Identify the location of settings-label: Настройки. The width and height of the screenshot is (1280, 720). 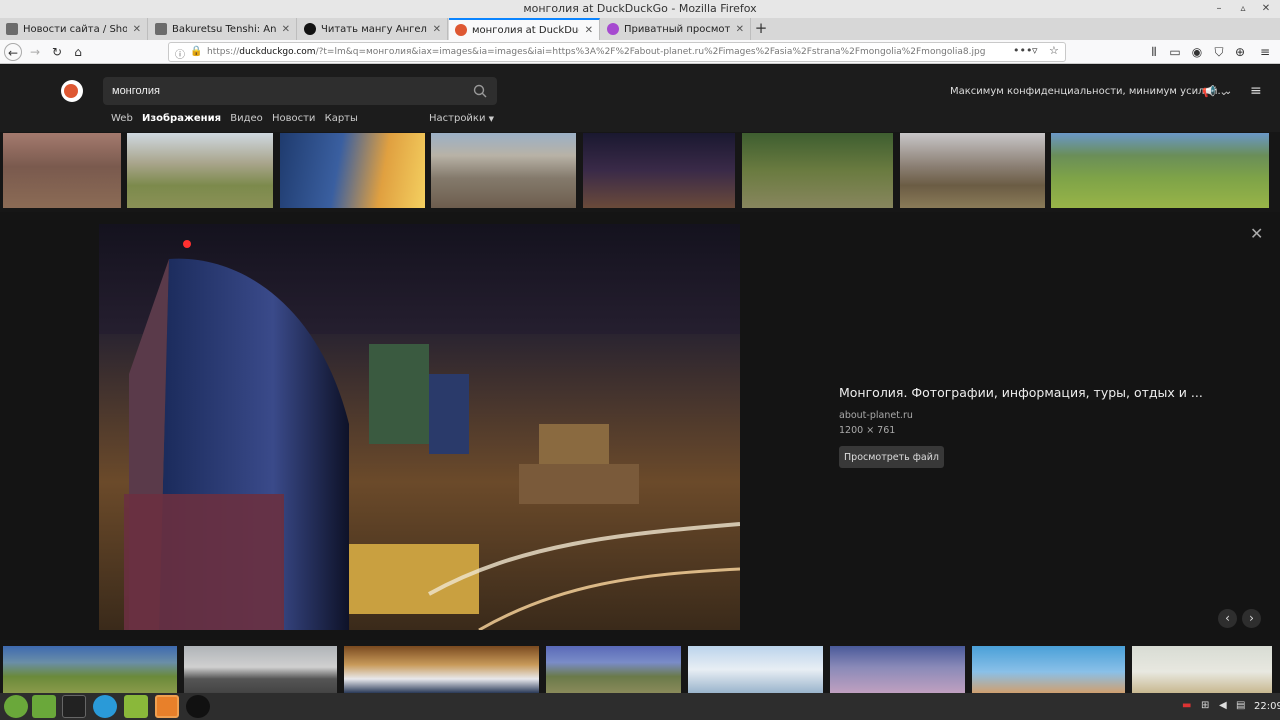
(457, 118).